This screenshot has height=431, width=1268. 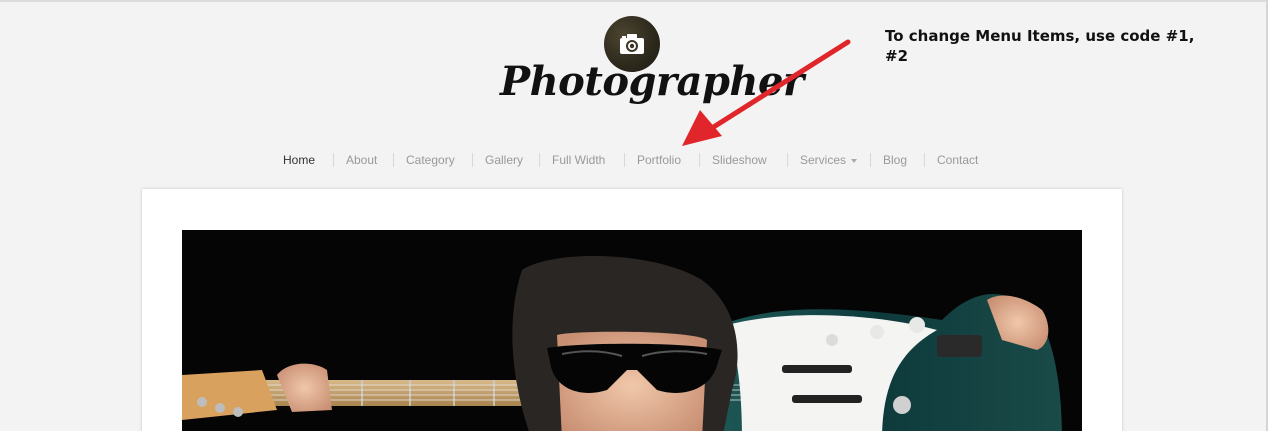 What do you see at coordinates (430, 160) in the screenshot?
I see `nav-item-category: Category` at bounding box center [430, 160].